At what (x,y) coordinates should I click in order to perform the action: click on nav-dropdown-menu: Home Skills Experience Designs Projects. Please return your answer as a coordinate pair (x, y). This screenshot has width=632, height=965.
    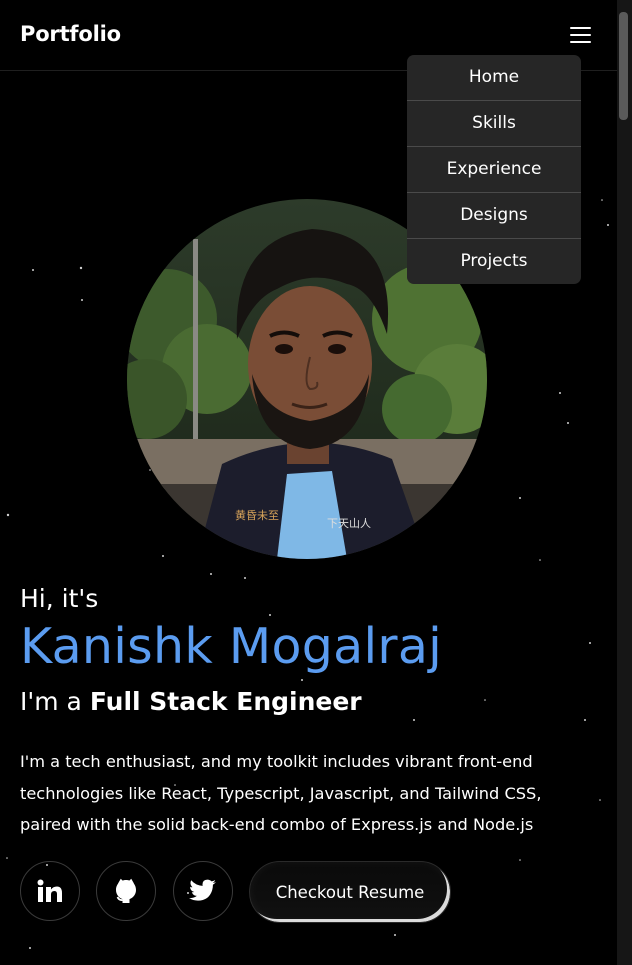
    Looking at the image, I should click on (494, 169).